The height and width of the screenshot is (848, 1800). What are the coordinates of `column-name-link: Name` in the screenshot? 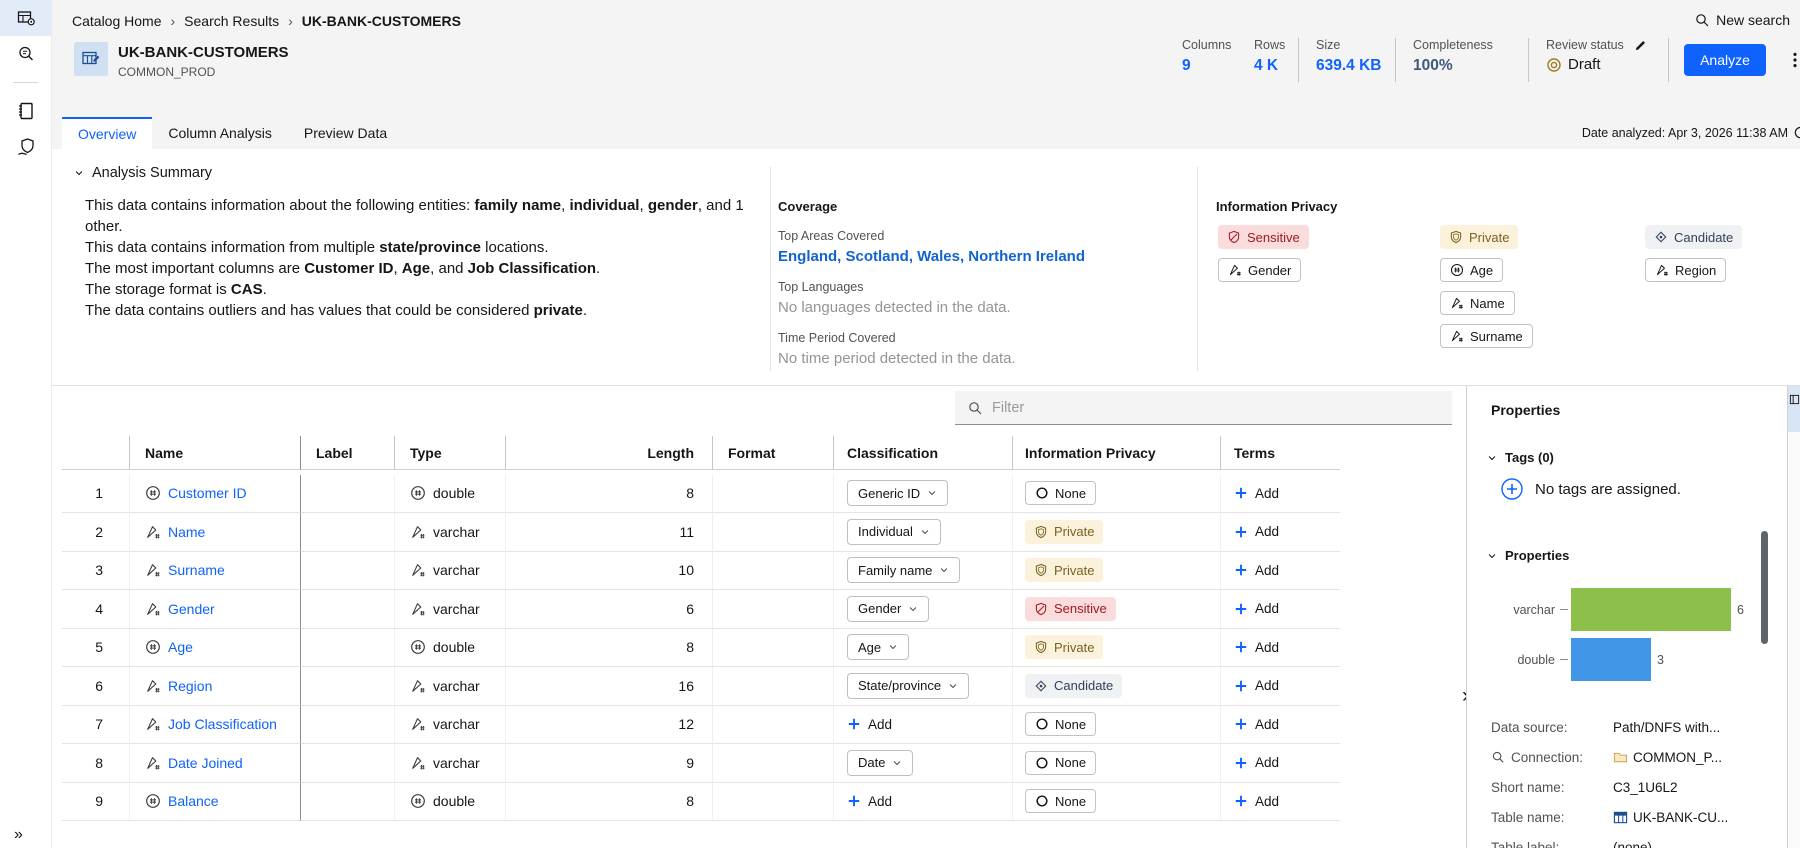 It's located at (186, 532).